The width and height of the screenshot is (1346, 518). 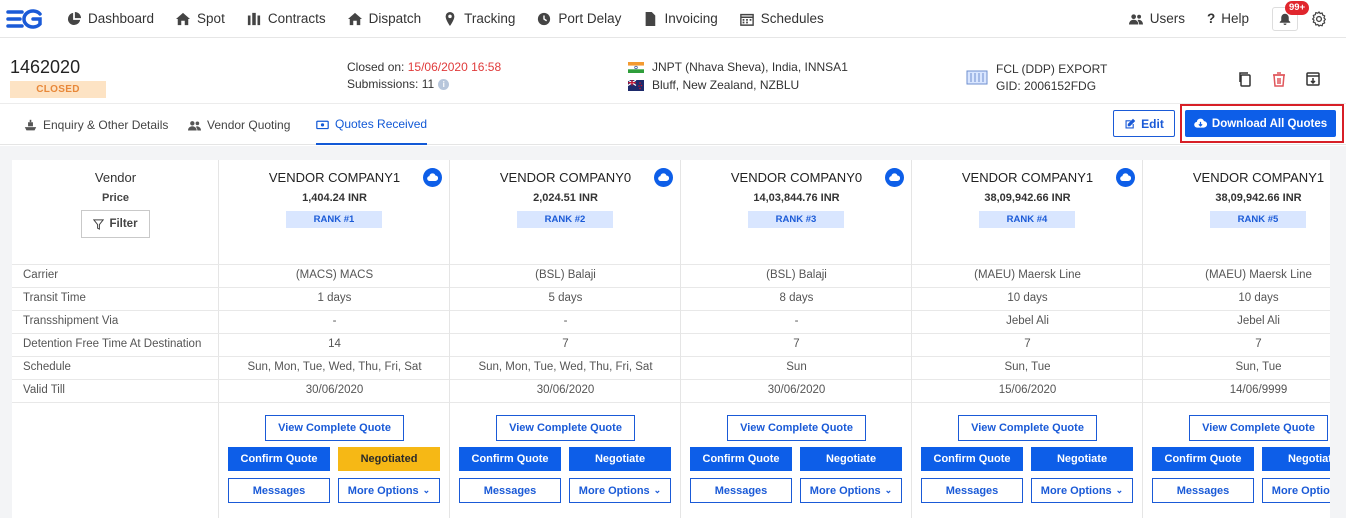 I want to click on nav-help: ? Help, so click(x=1228, y=19).